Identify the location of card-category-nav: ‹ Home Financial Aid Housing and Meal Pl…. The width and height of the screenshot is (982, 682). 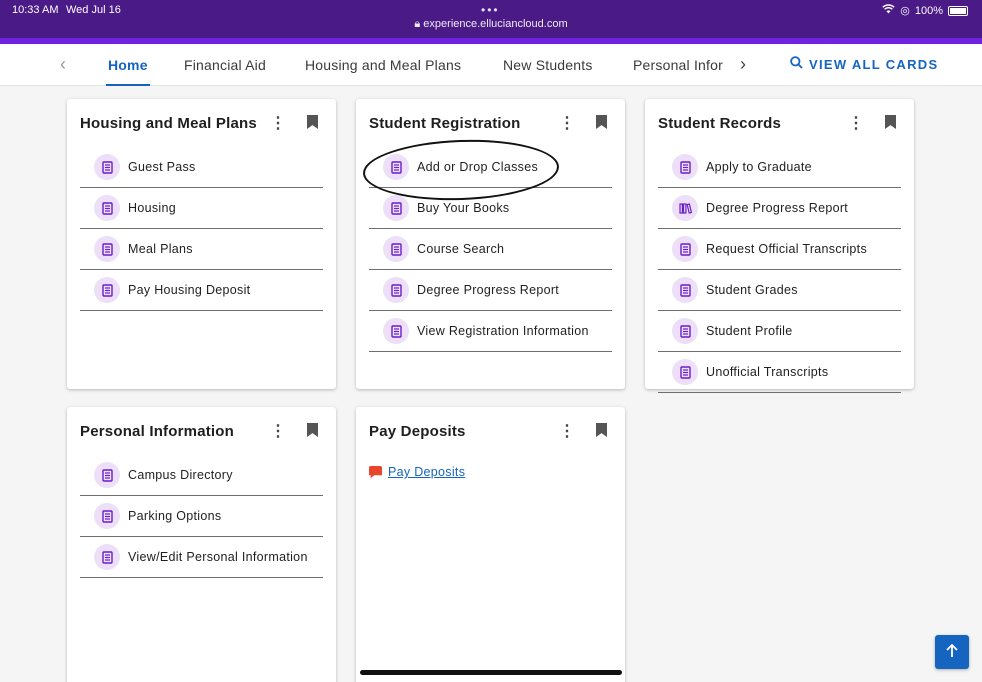
(491, 65).